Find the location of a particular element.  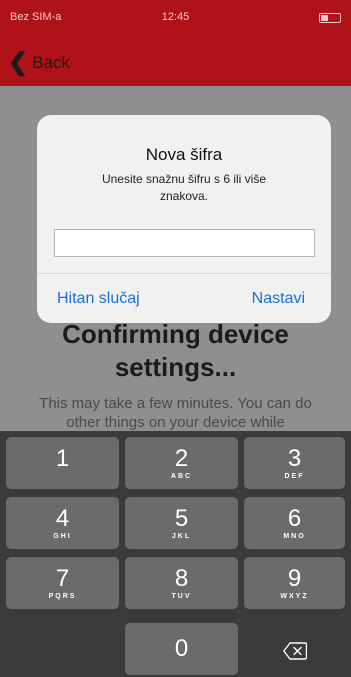

key-digit: 7 is located at coordinates (62, 578).